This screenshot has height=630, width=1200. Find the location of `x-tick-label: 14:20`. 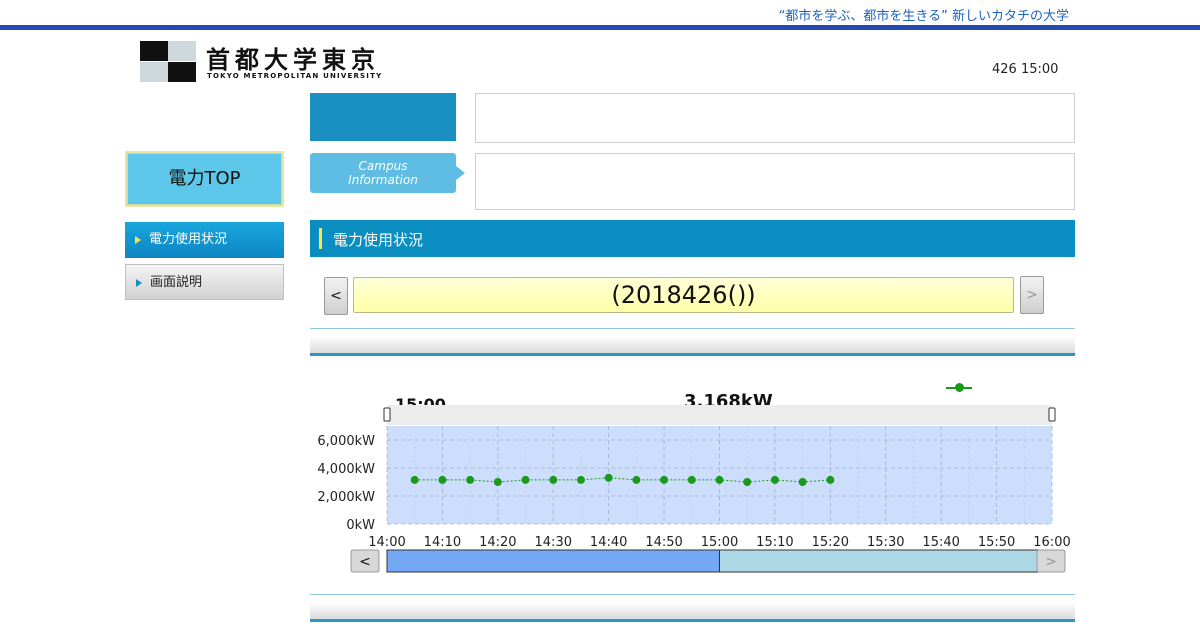

x-tick-label: 14:20 is located at coordinates (497, 542).